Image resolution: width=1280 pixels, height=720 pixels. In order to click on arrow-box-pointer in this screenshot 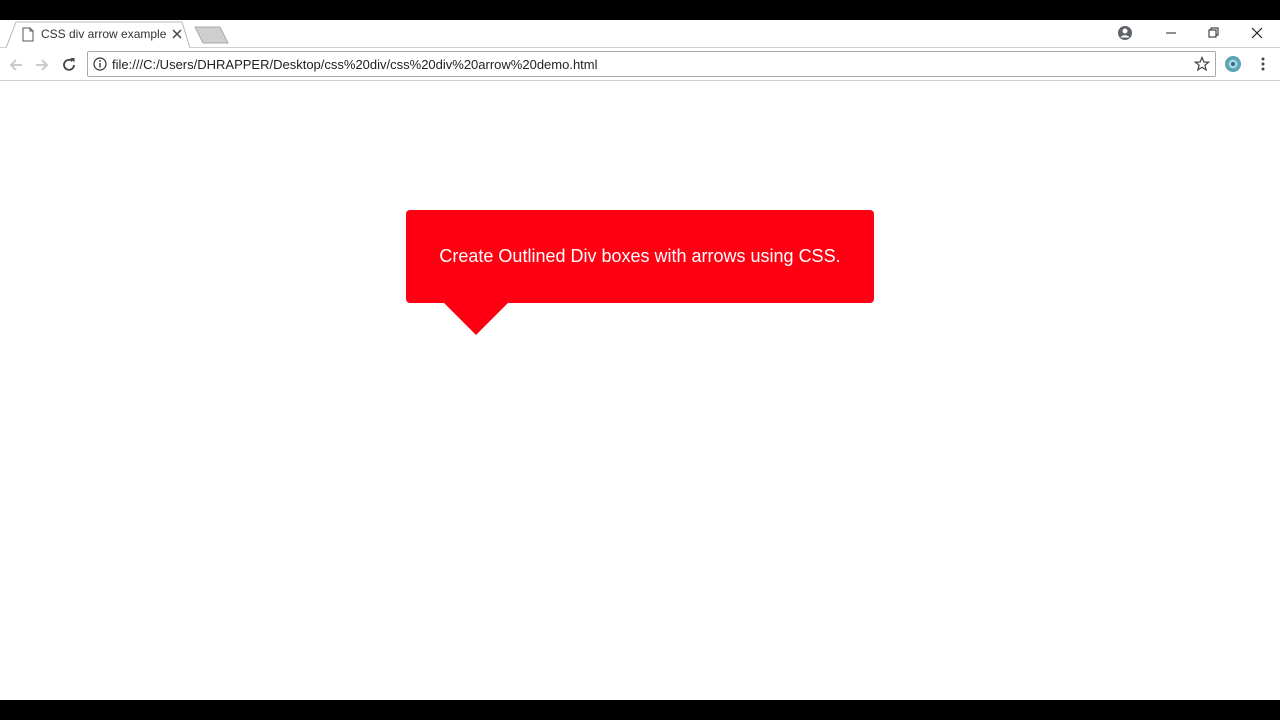, I will do `click(476, 319)`.